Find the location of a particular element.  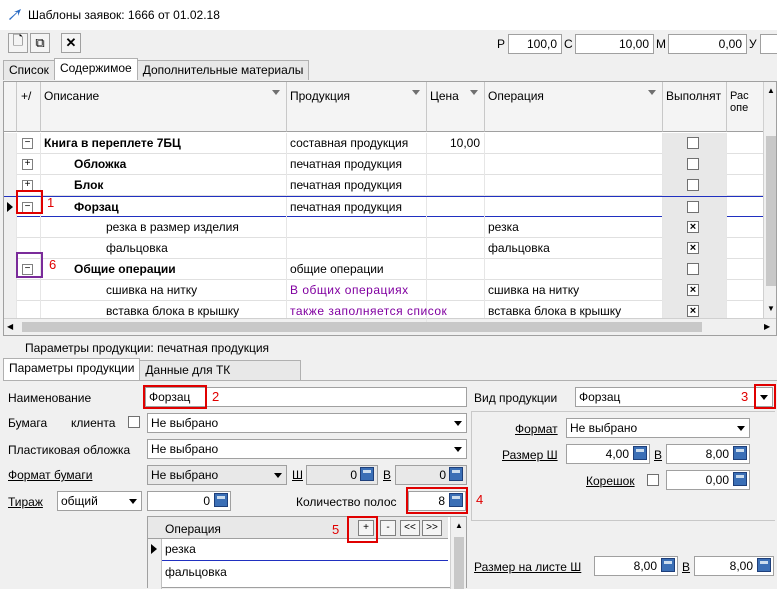

table-row: фальцовка фальцовка × is located at coordinates (384, 248).